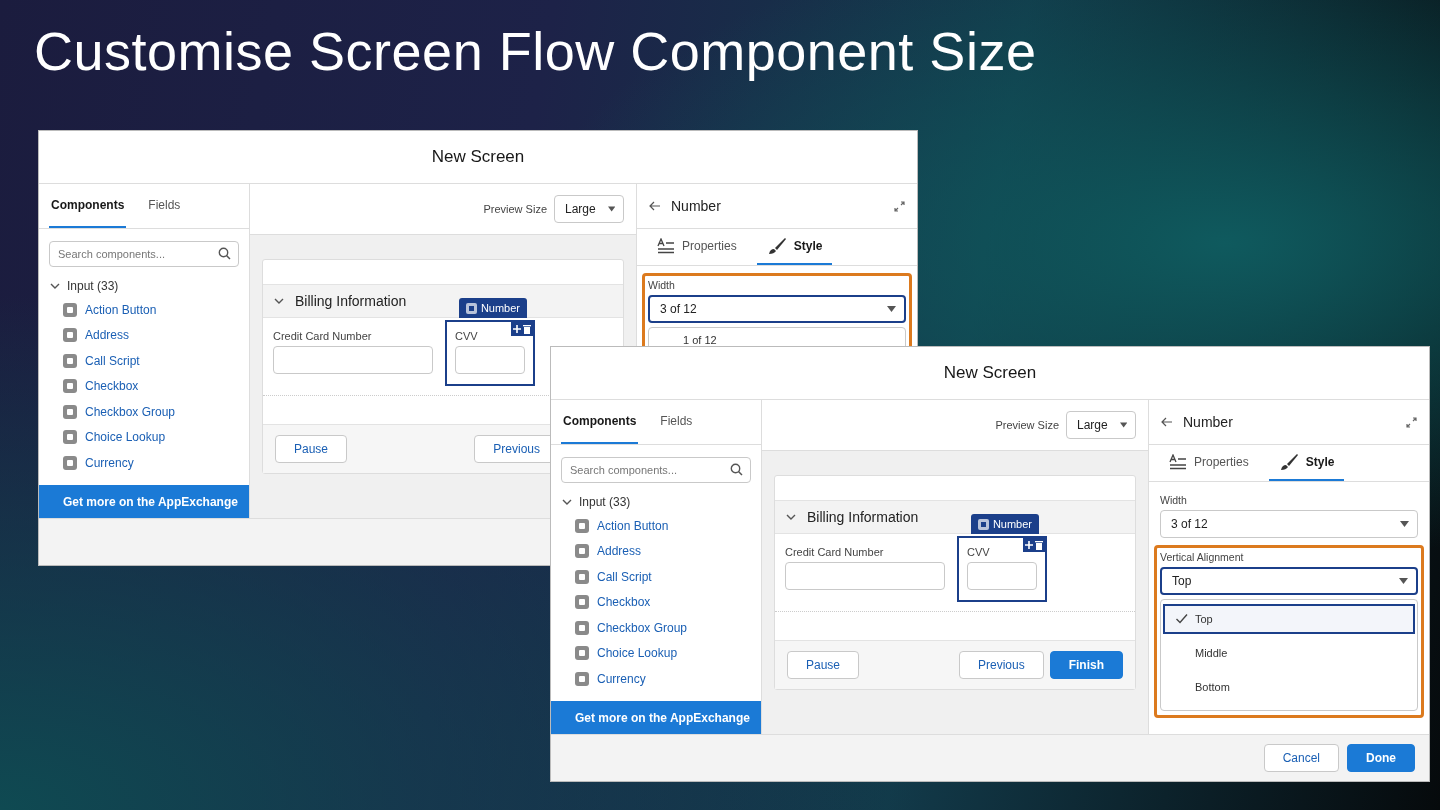 This screenshot has height=810, width=1440. I want to click on dropdown-option: Middle, so click(1289, 653).